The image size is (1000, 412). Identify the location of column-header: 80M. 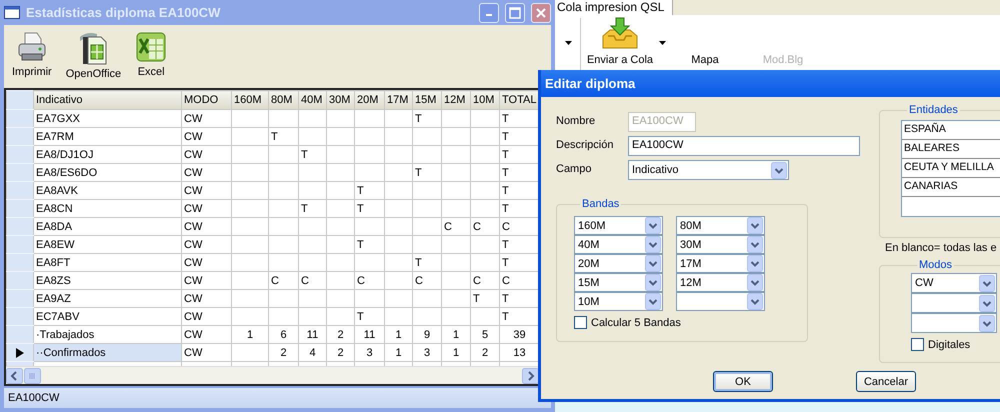
(283, 100).